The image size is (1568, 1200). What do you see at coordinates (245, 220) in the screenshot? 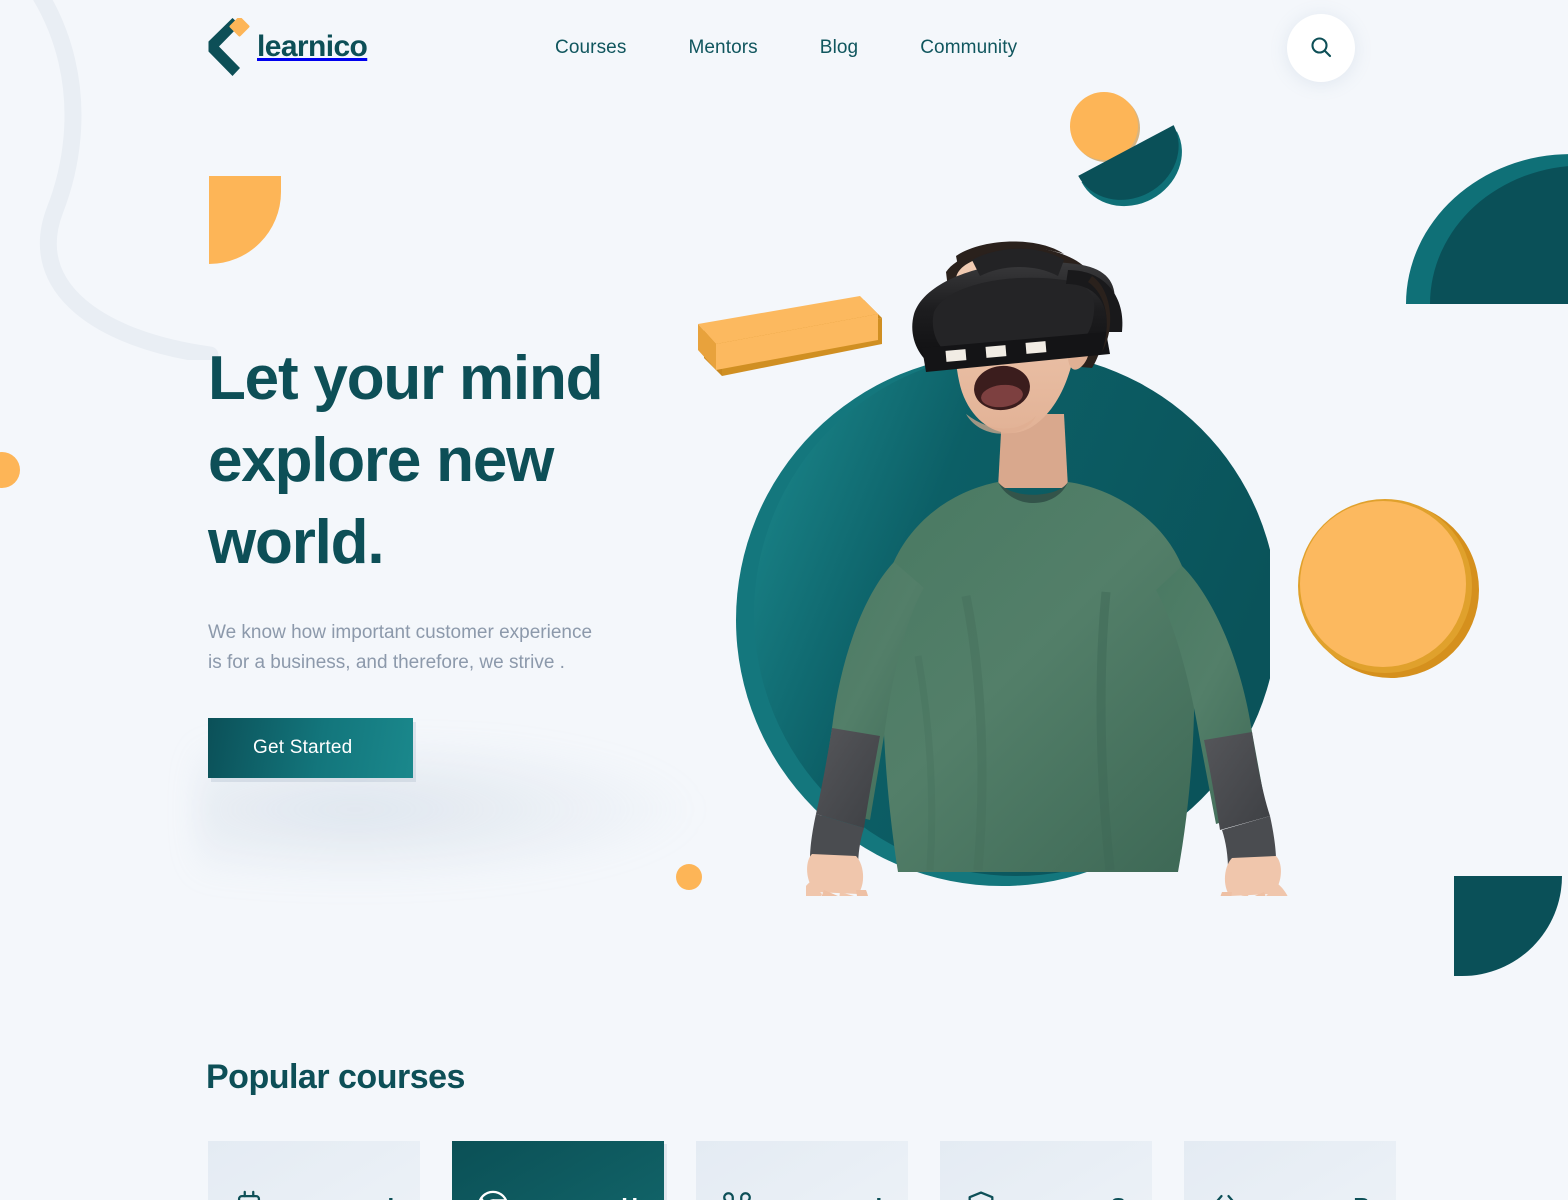
I see `orange-quarter-circle-shape` at bounding box center [245, 220].